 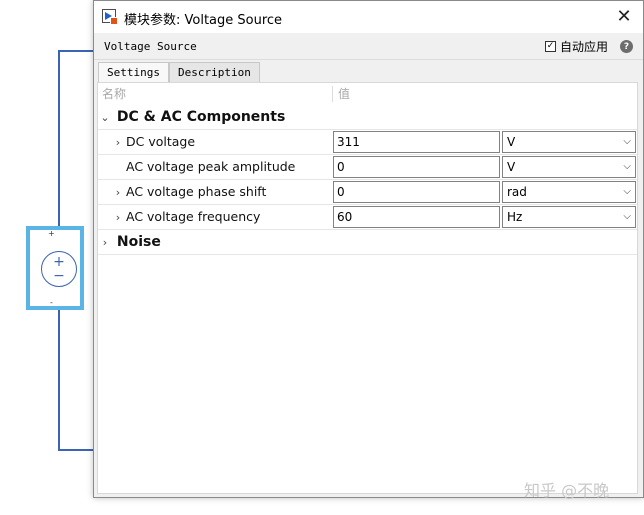 What do you see at coordinates (416, 167) in the screenshot?
I see `ac-amplitude-value-field: 0` at bounding box center [416, 167].